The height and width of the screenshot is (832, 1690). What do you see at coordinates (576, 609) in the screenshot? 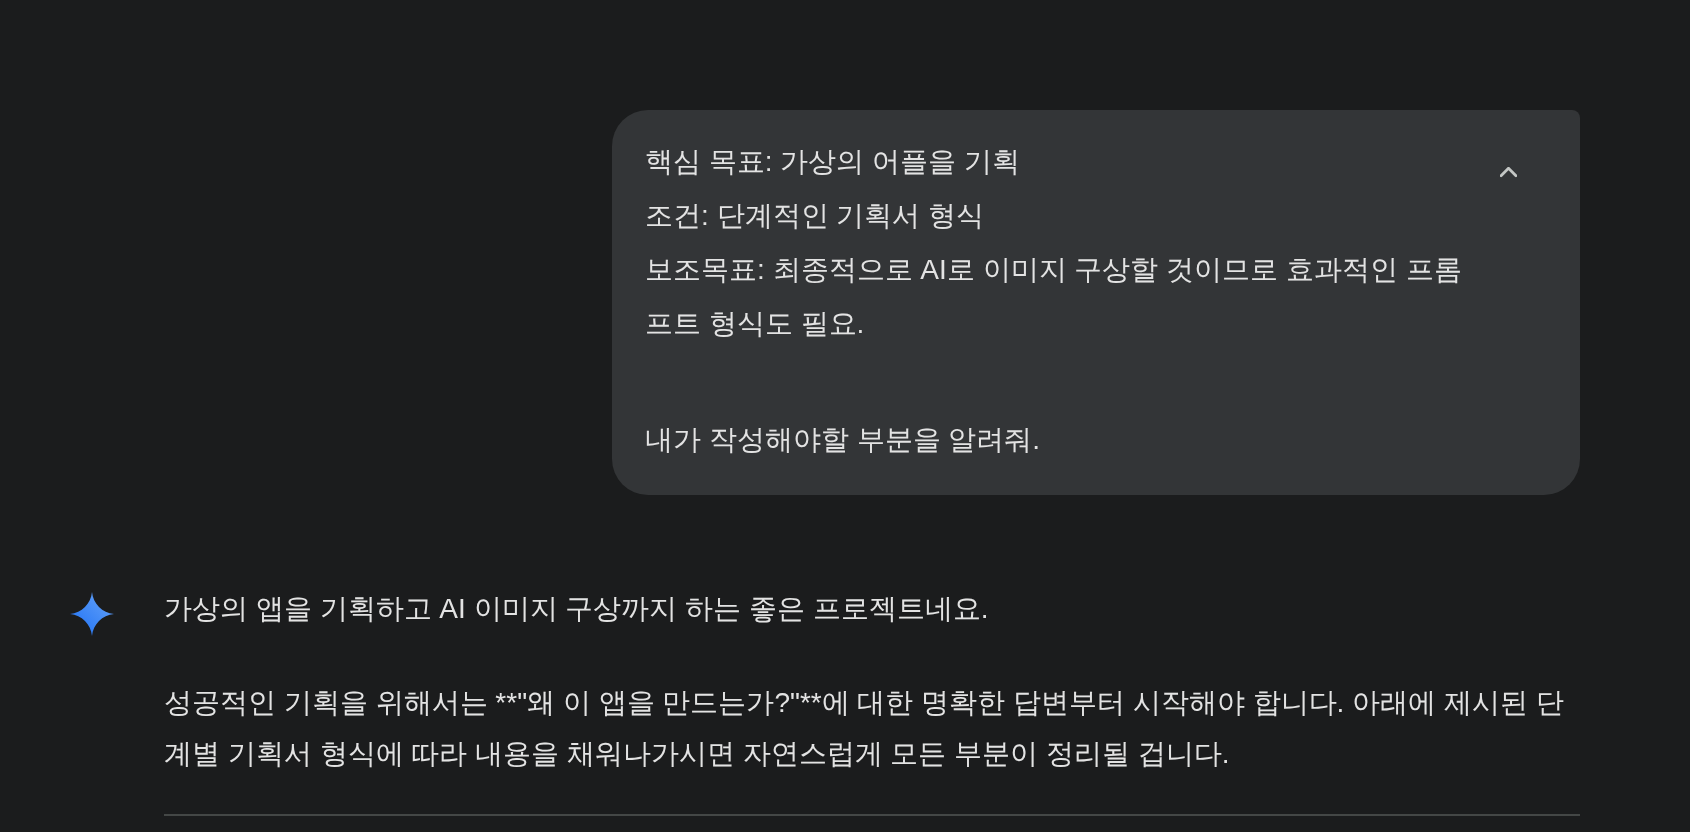
I see `response-text: 가상의 앱을 기획하고 AI 이미지 구상까지 하는 좋은 프로젝트네요.` at bounding box center [576, 609].